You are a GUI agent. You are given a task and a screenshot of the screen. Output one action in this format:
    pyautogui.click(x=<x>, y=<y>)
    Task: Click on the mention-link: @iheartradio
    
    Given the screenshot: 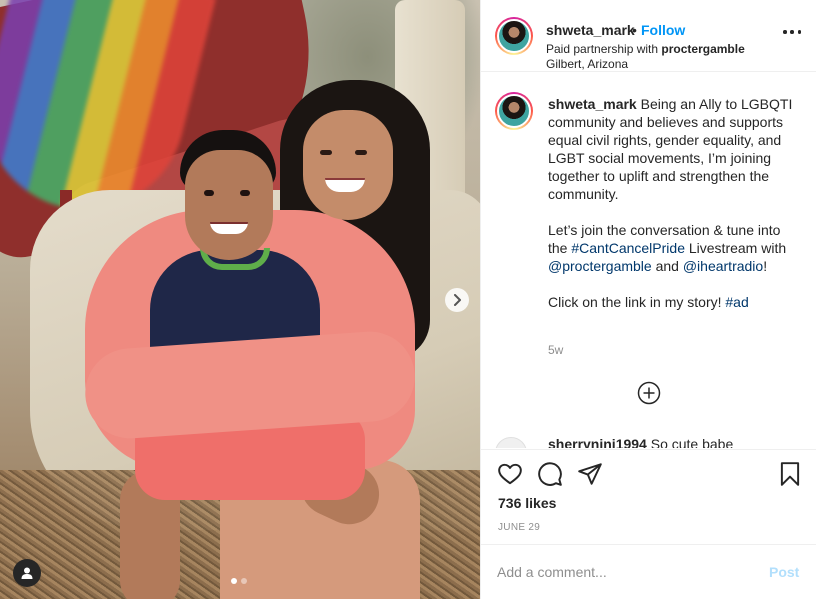 What is the action you would take?
    pyautogui.click(x=723, y=266)
    